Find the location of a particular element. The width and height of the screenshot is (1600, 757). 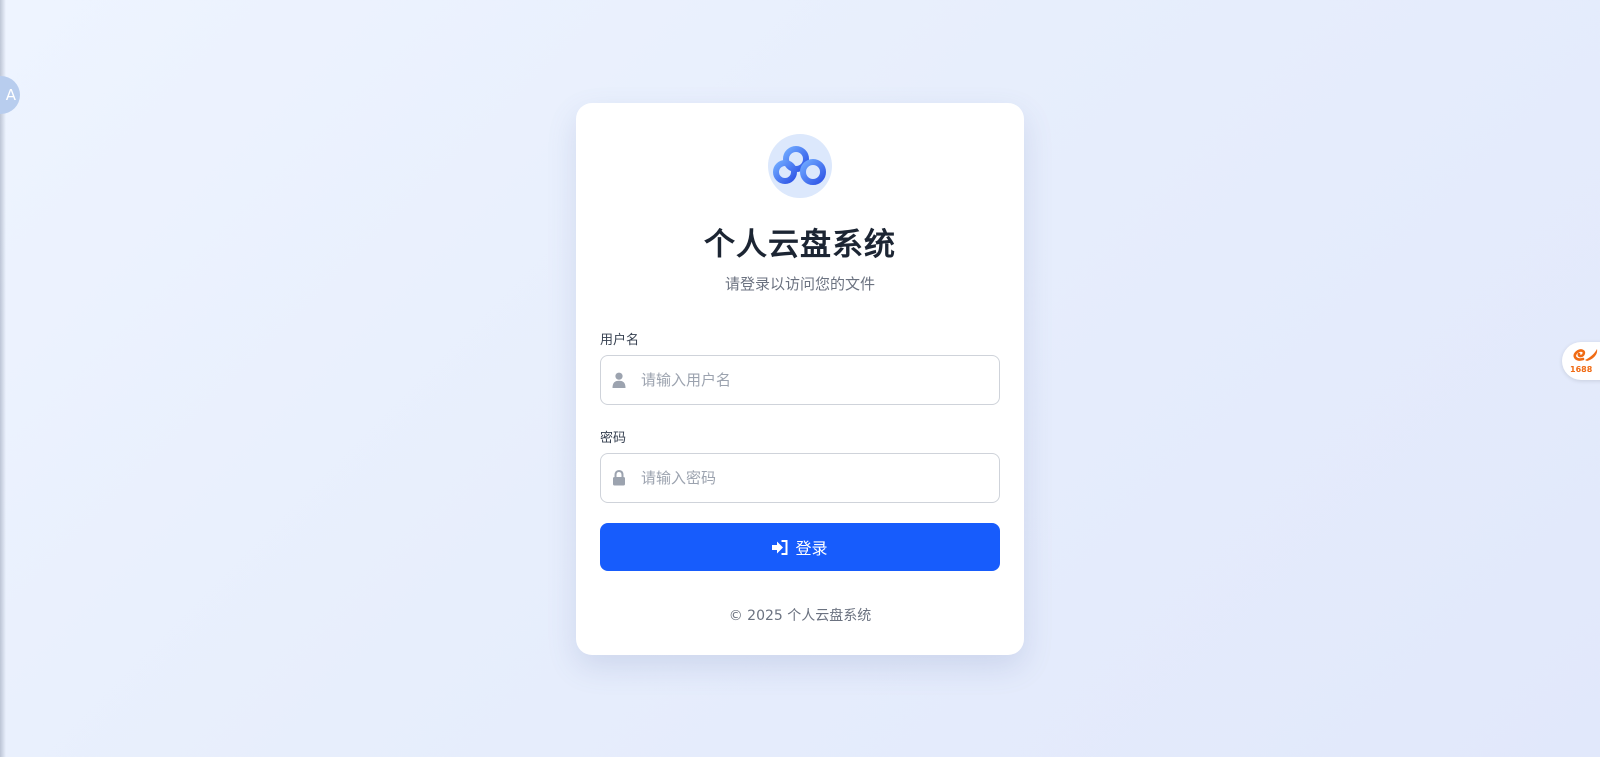

password-field is located at coordinates (800, 478).